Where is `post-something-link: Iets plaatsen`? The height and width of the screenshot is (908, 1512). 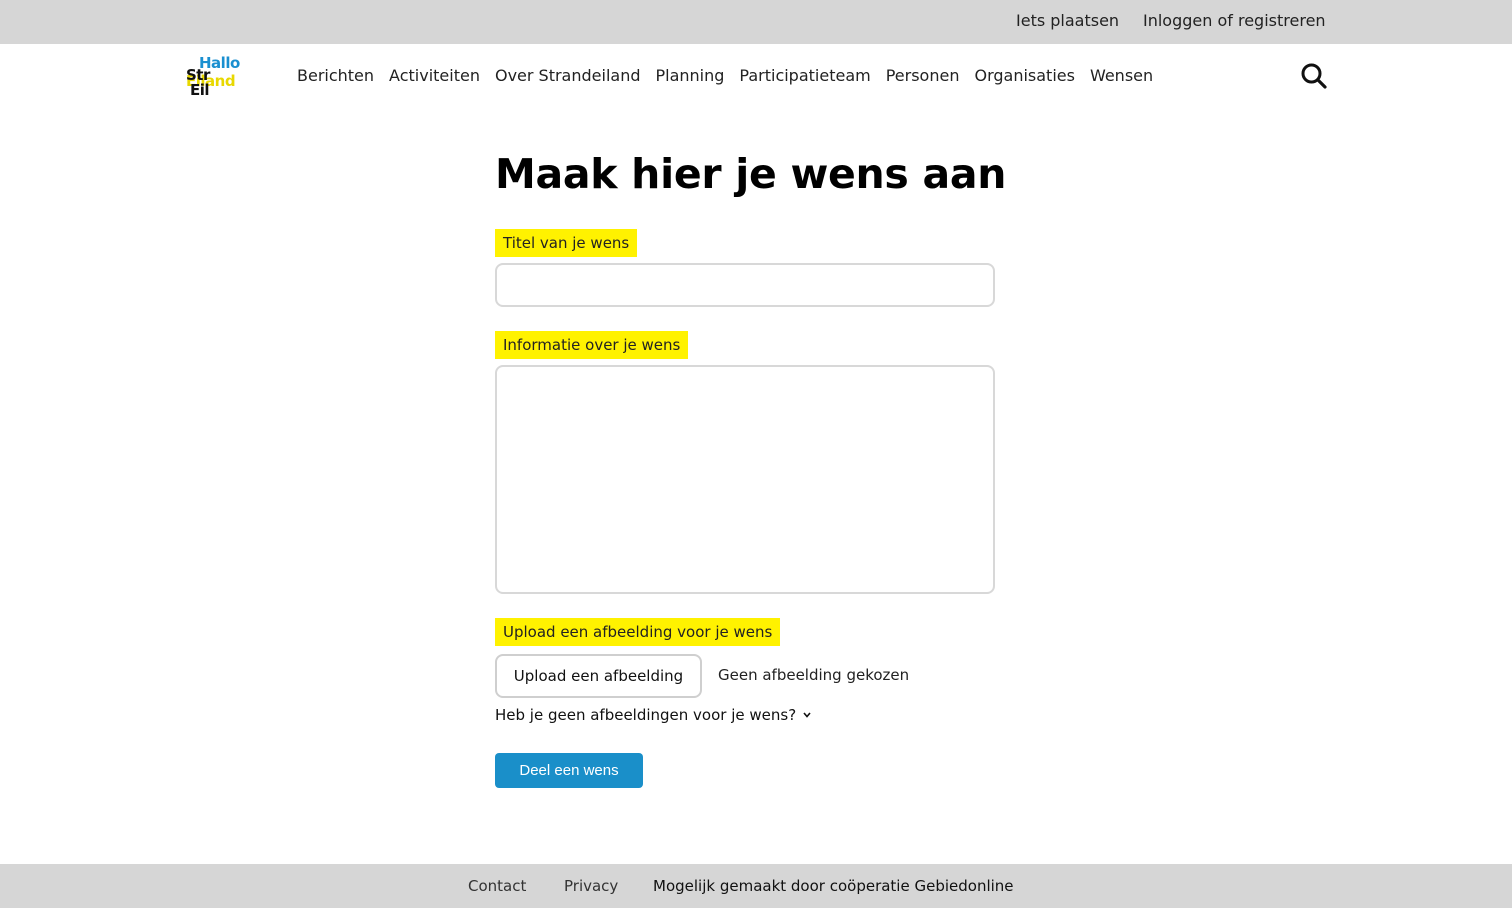
post-something-link: Iets plaatsen is located at coordinates (1067, 20).